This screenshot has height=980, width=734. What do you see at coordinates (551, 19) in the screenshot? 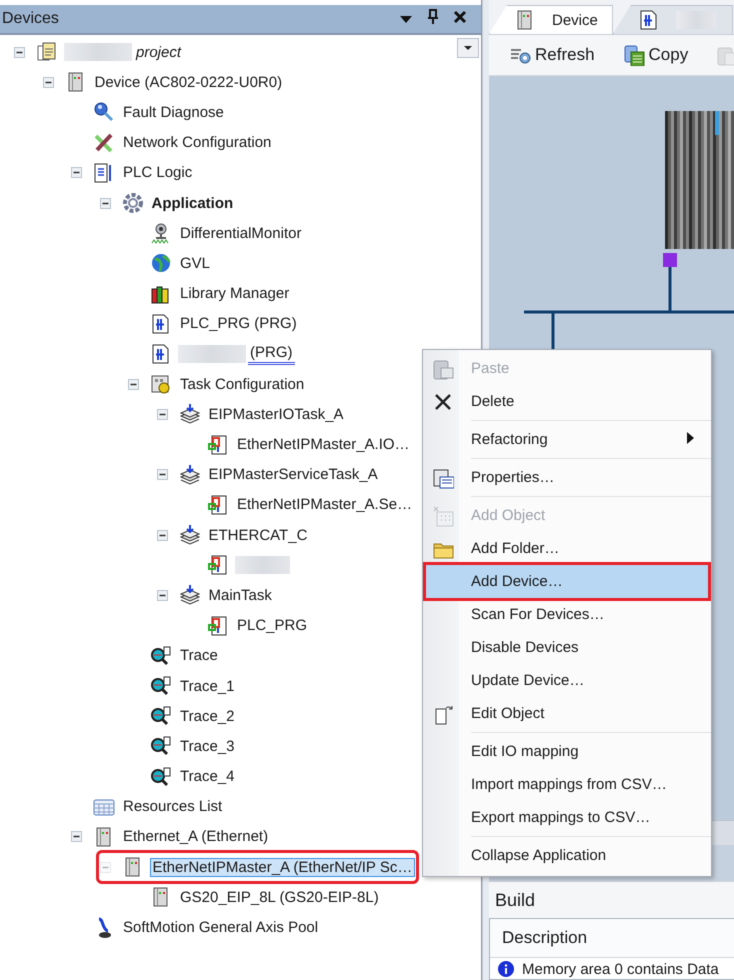
I see `editor-tab: Device` at bounding box center [551, 19].